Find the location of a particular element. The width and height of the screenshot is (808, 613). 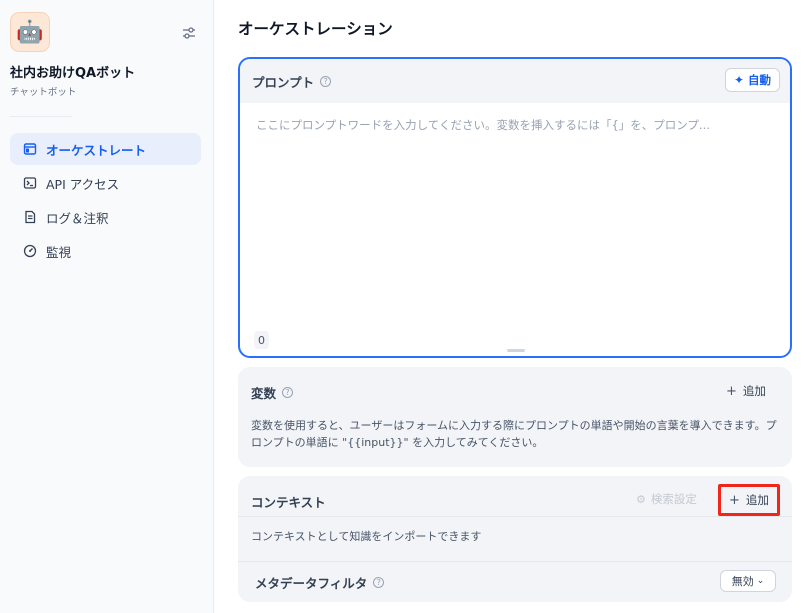

sidebar-item-logs: ログ＆注釈 is located at coordinates (105, 217).